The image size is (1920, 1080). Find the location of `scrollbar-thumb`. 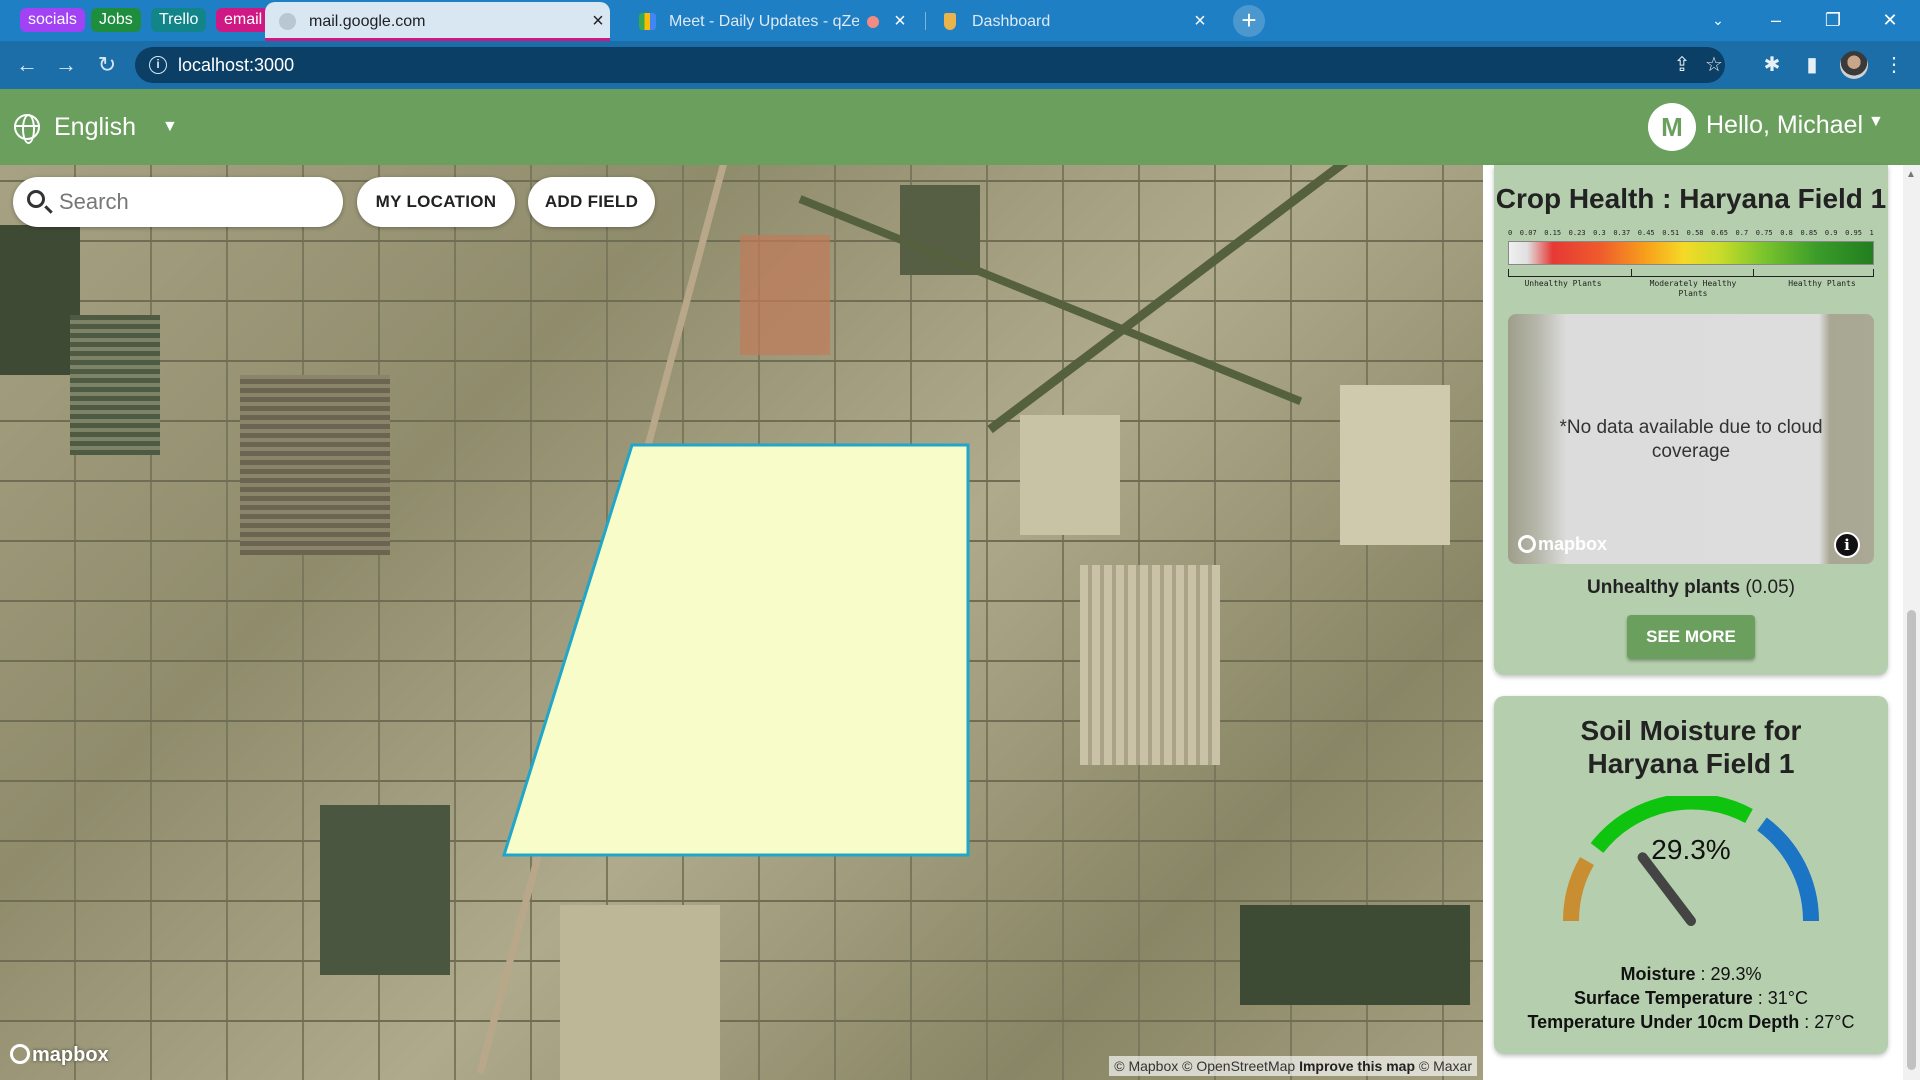

scrollbar-thumb is located at coordinates (1911, 840).